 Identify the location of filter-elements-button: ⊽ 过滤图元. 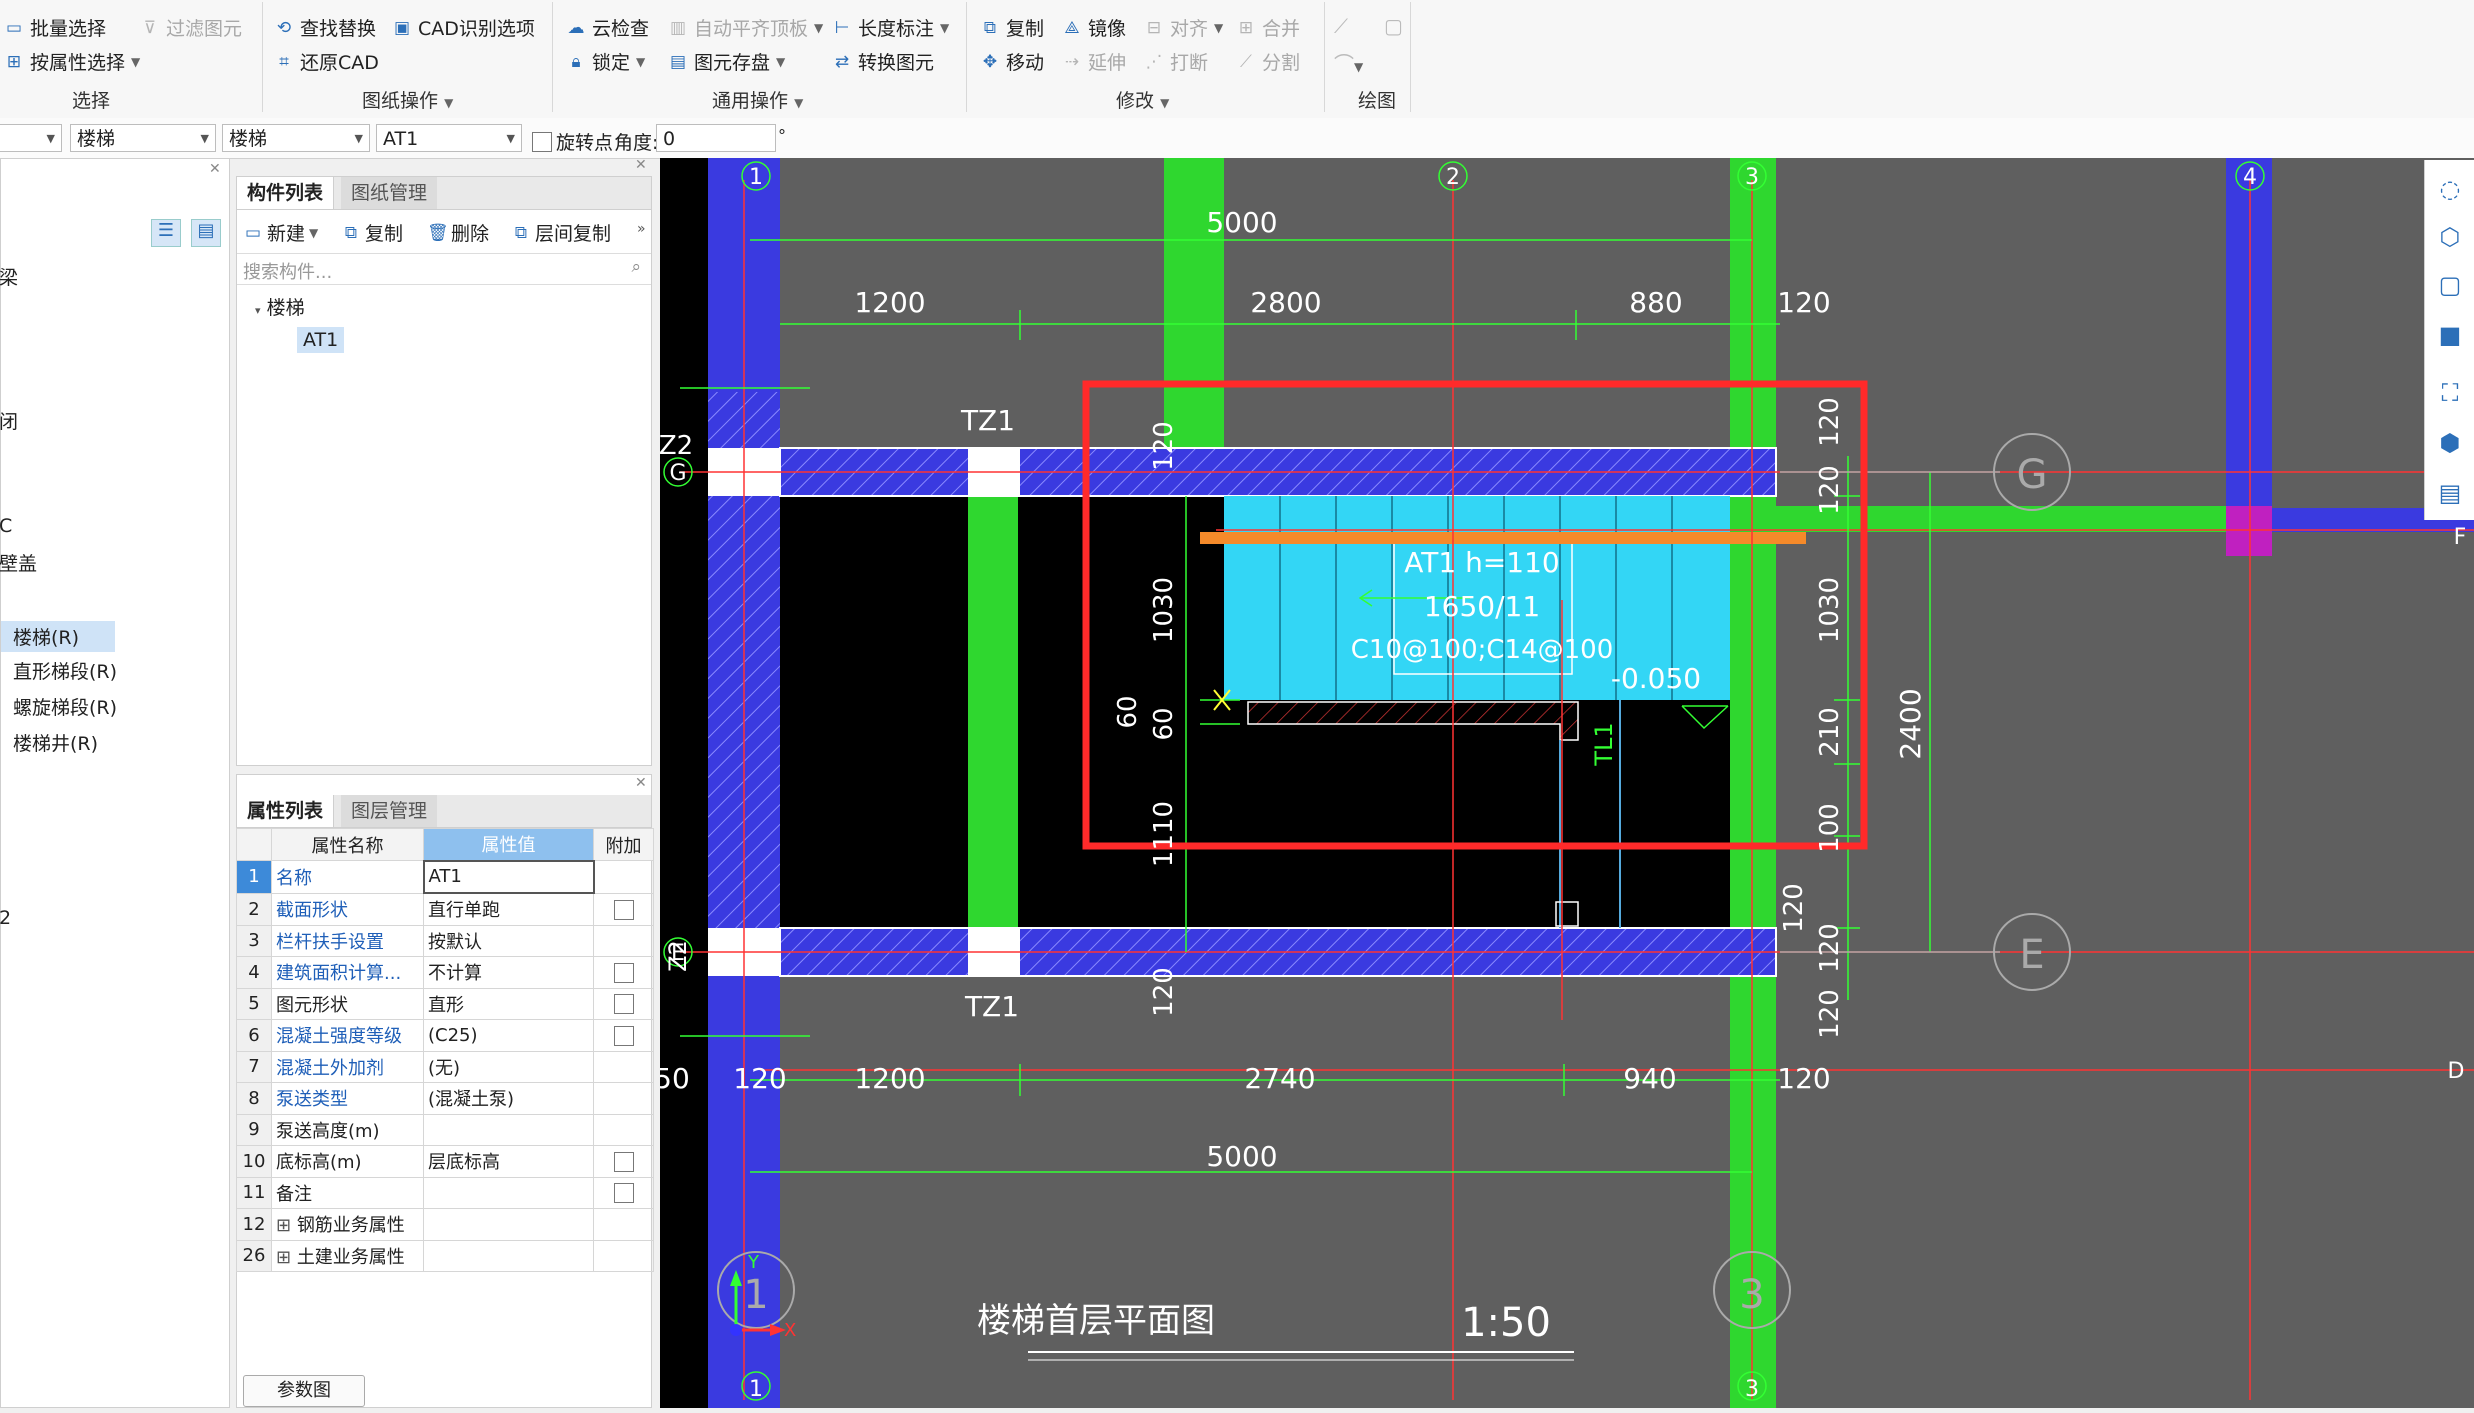
(191, 27).